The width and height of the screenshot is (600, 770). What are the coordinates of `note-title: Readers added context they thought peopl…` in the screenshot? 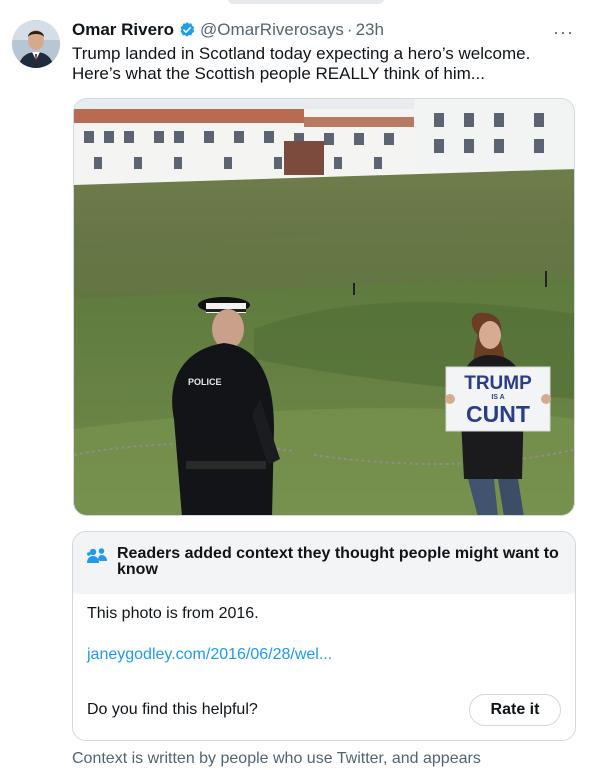 It's located at (338, 561).